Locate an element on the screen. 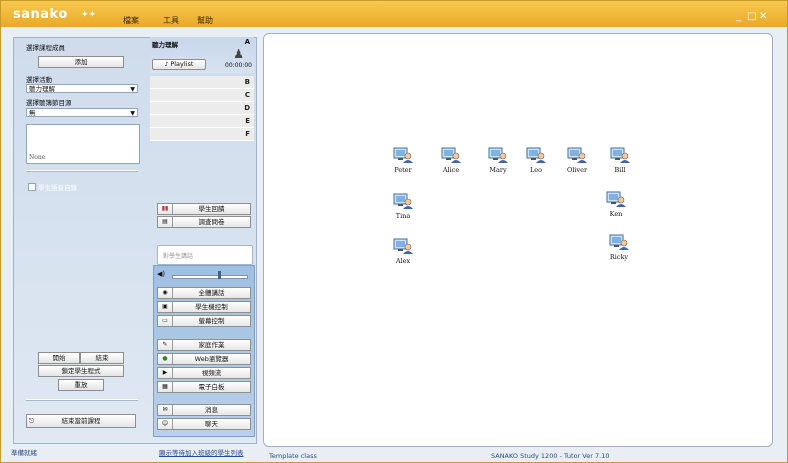  activity-select: 聽力理解 ▼ is located at coordinates (82, 88).